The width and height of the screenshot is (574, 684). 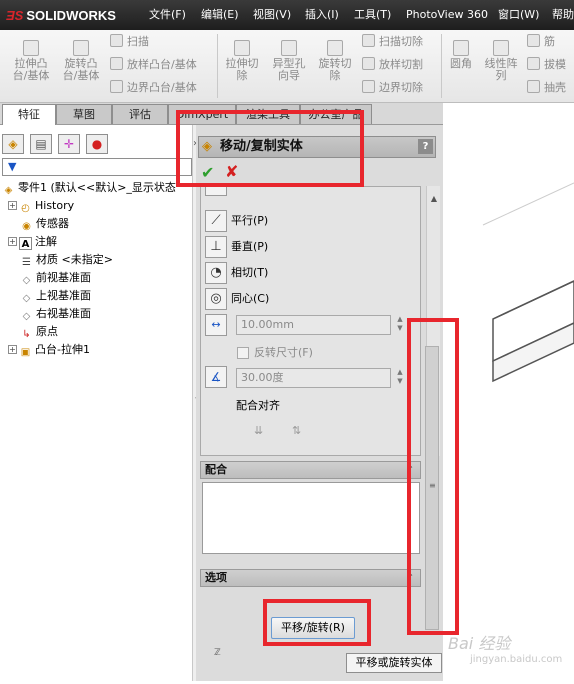 I want to click on distance-mate-icon: ↔, so click(x=216, y=325).